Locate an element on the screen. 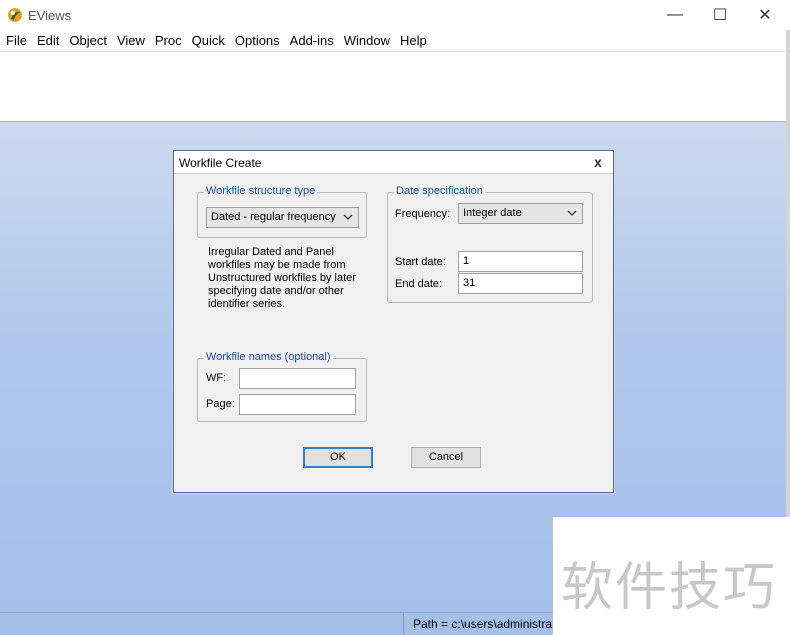 This screenshot has height=635, width=790. frequency-value: Integer date is located at coordinates (492, 213).